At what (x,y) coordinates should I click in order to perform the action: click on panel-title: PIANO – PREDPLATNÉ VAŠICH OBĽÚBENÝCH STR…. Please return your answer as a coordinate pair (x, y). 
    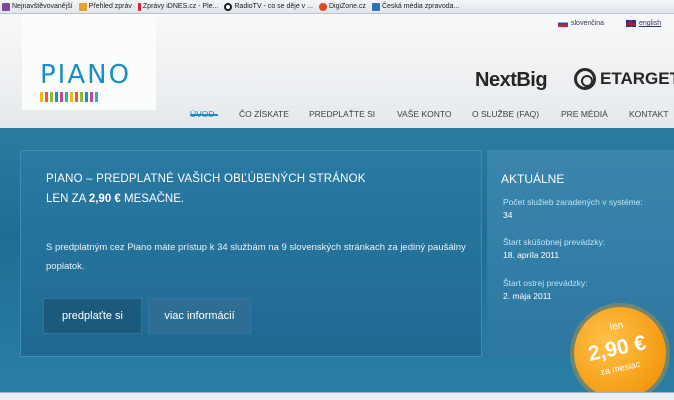
    Looking at the image, I should click on (206, 179).